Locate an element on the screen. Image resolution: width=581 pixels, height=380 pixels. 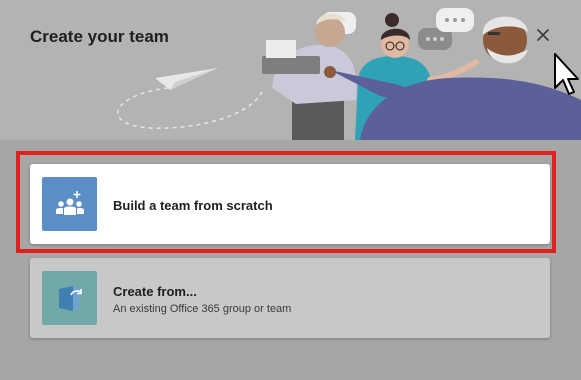
close-icon is located at coordinates (543, 35).